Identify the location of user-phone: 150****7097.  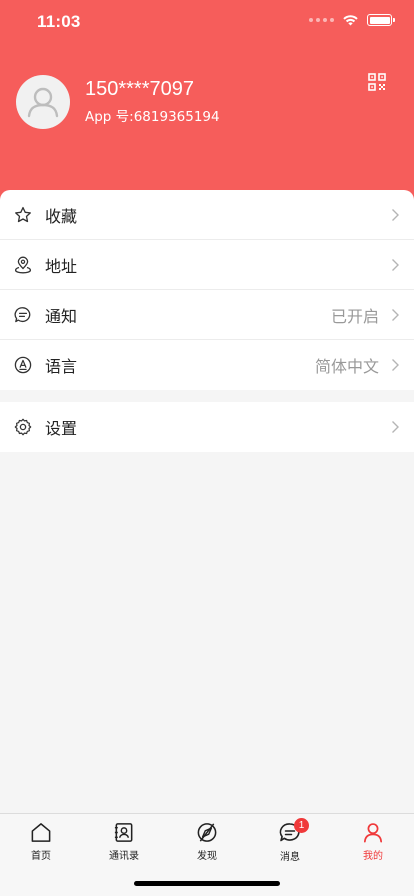
(139, 89).